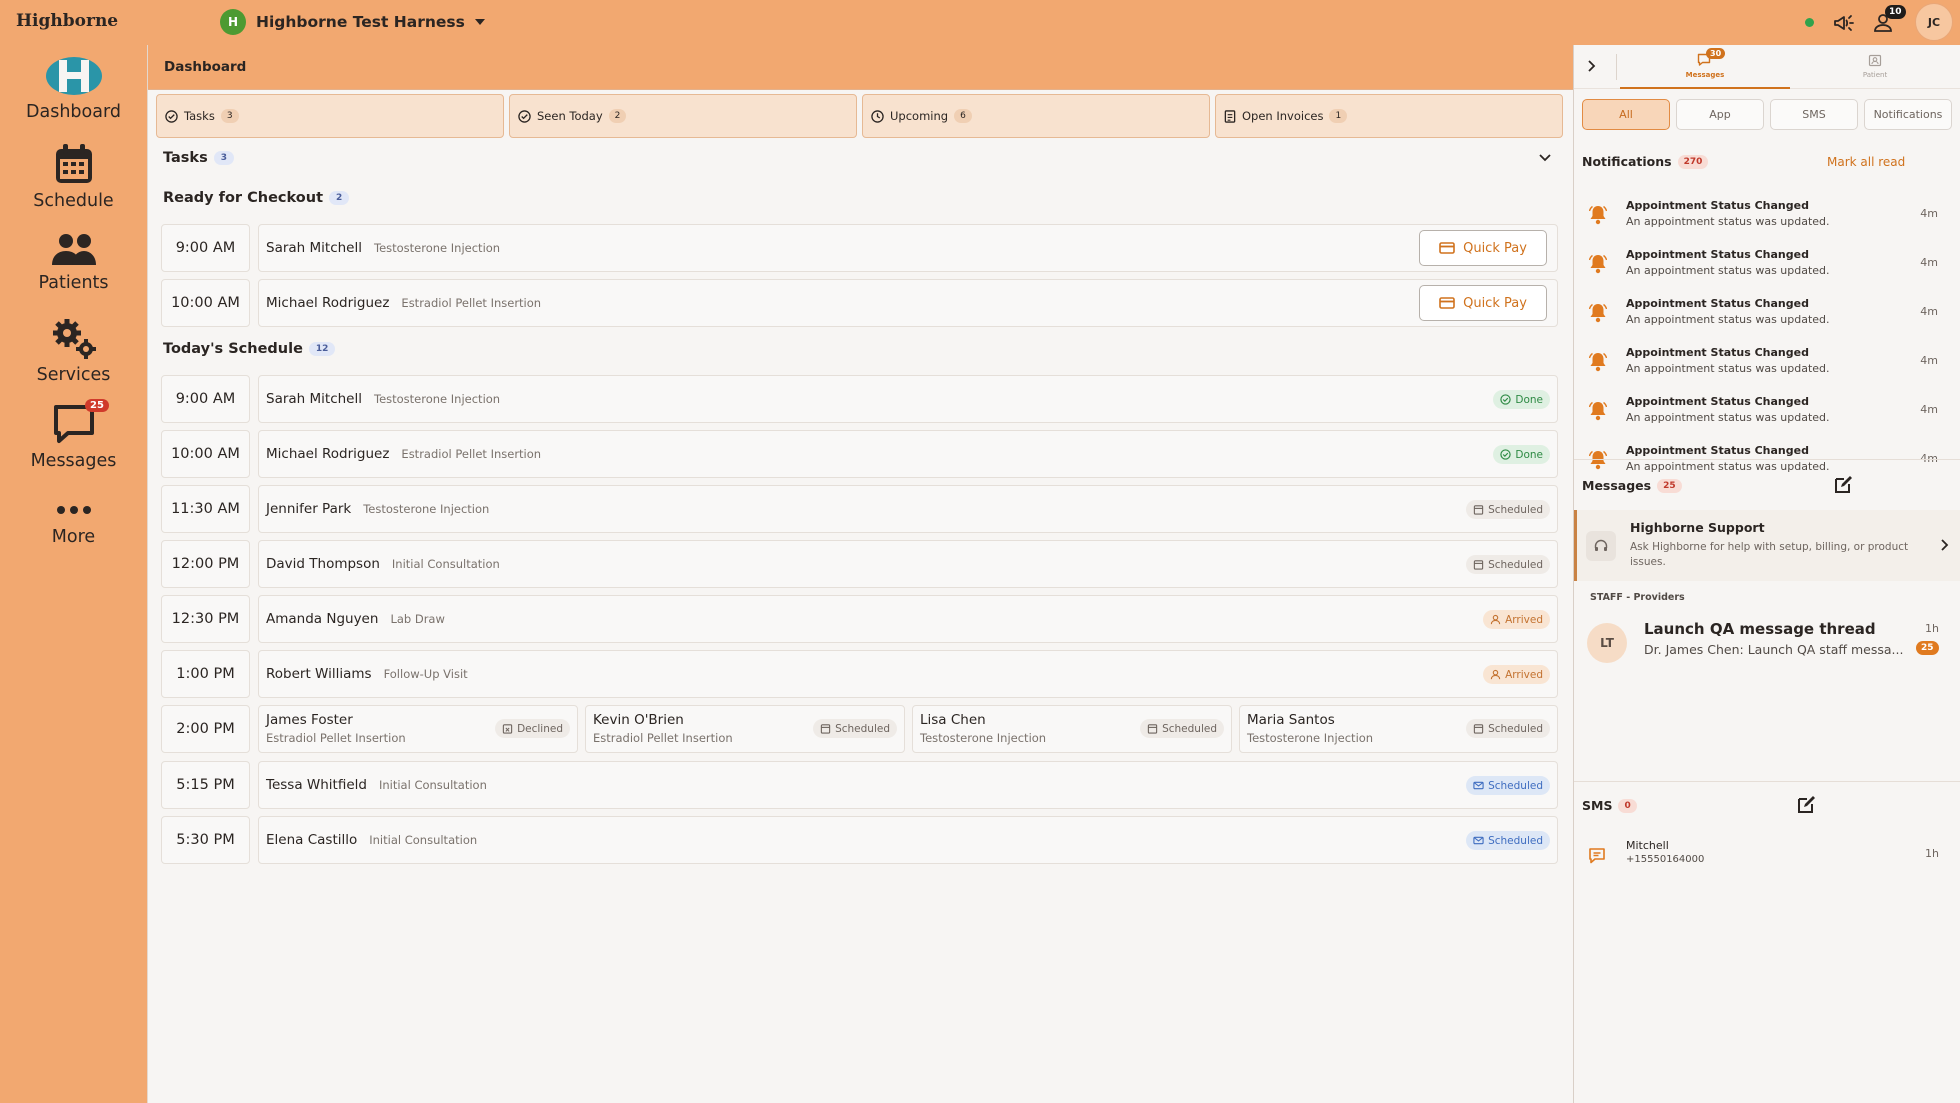 The height and width of the screenshot is (1103, 1960). What do you see at coordinates (205, 785) in the screenshot?
I see `time-slot: 5:15 PM` at bounding box center [205, 785].